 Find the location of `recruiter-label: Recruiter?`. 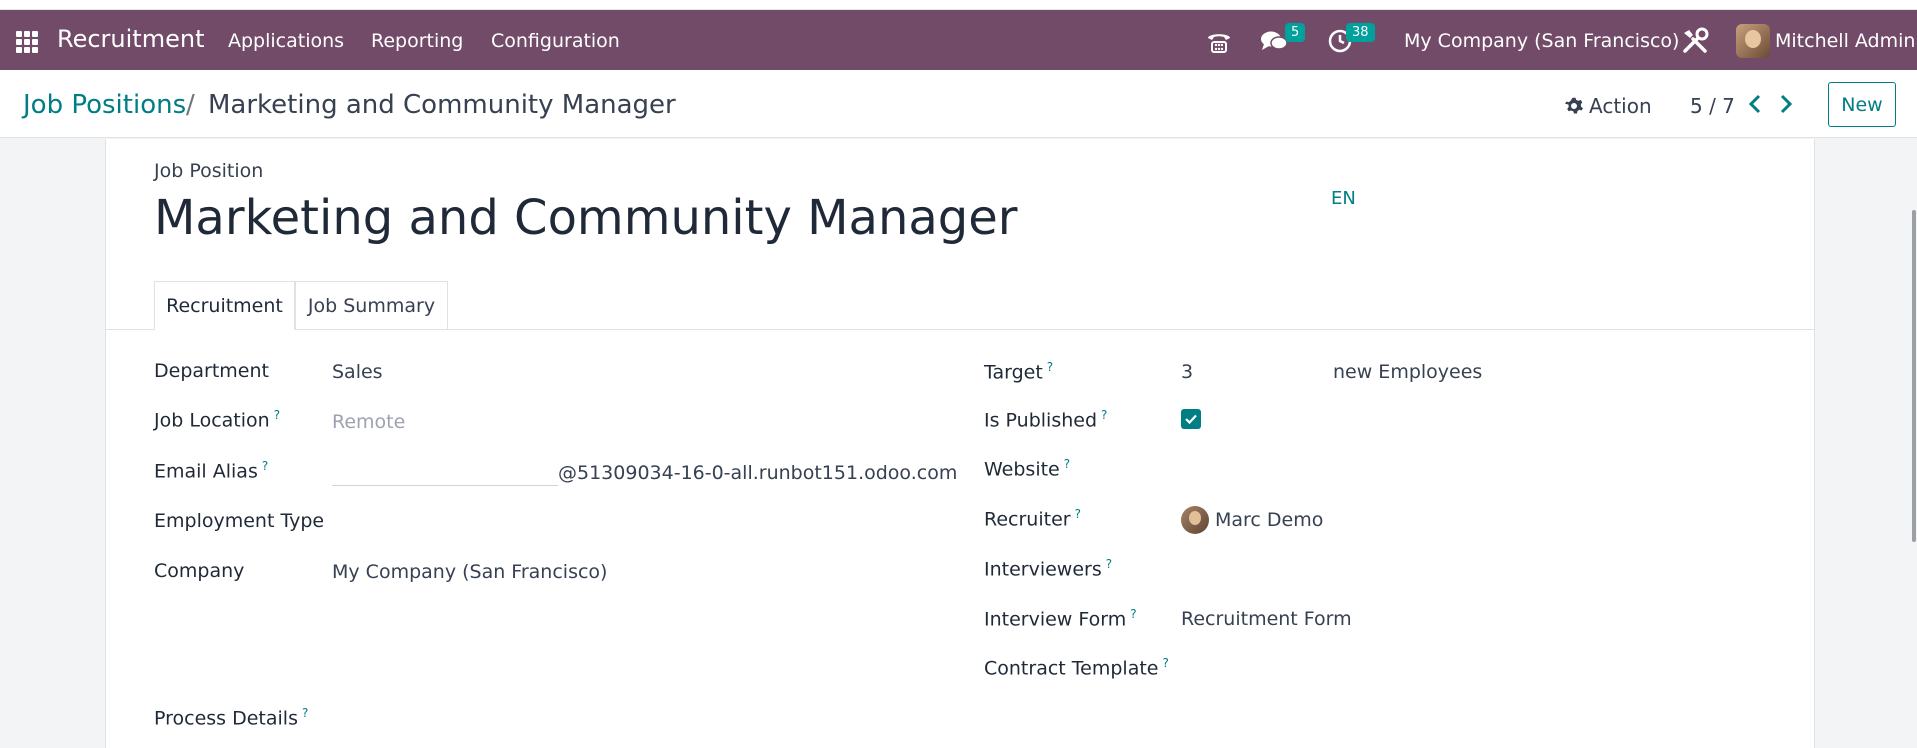

recruiter-label: Recruiter? is located at coordinates (1032, 519).